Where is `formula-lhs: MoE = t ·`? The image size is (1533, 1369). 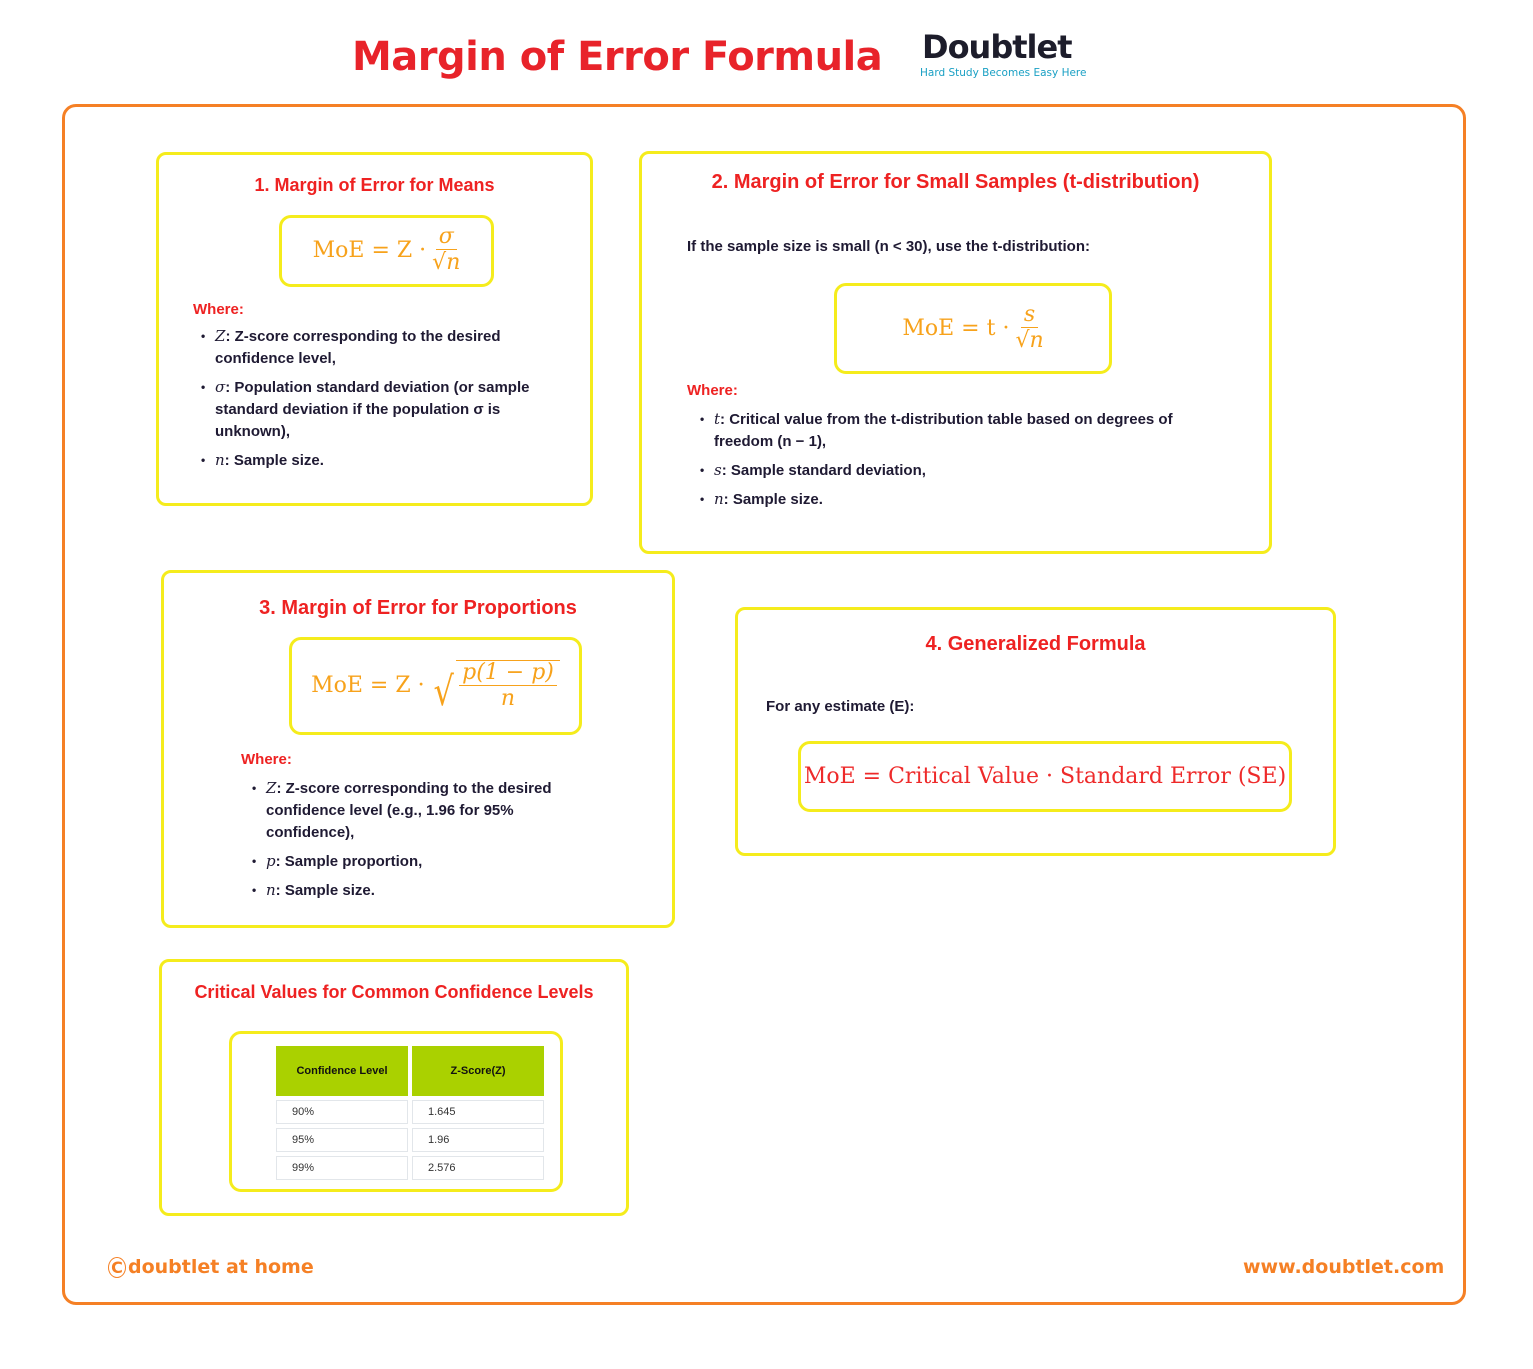 formula-lhs: MoE = t · is located at coordinates (956, 328).